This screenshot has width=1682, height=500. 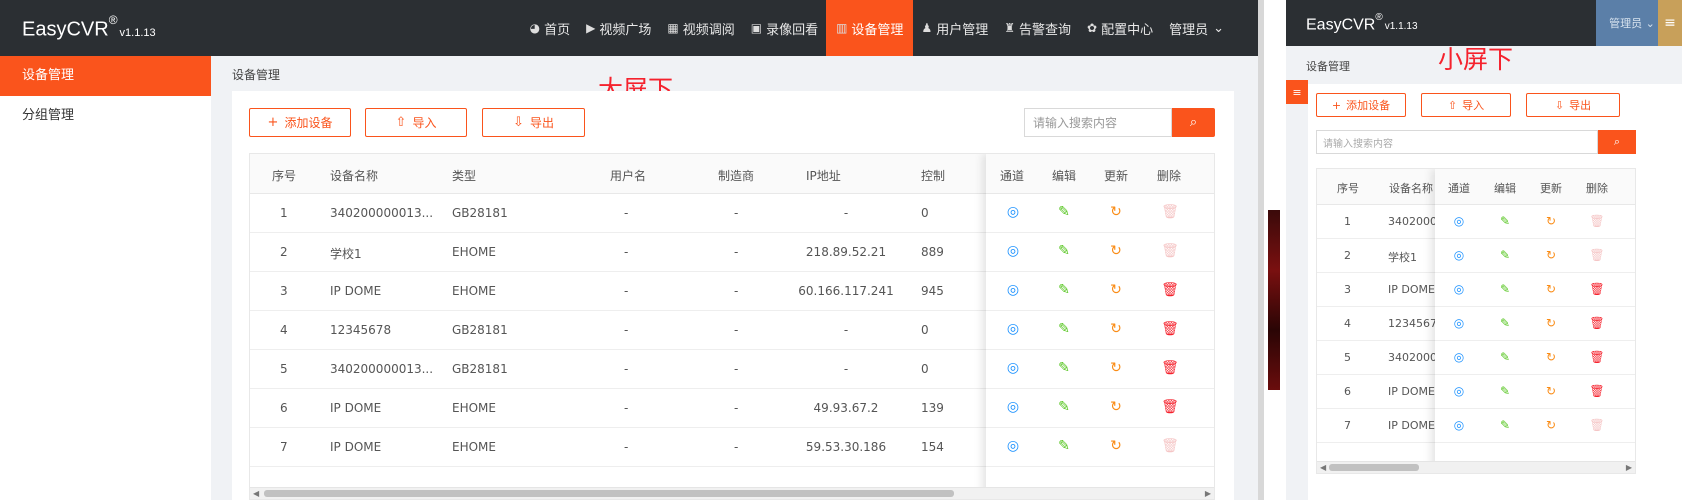 I want to click on horizontal-scrollbar: ◀ ▶, so click(x=732, y=493).